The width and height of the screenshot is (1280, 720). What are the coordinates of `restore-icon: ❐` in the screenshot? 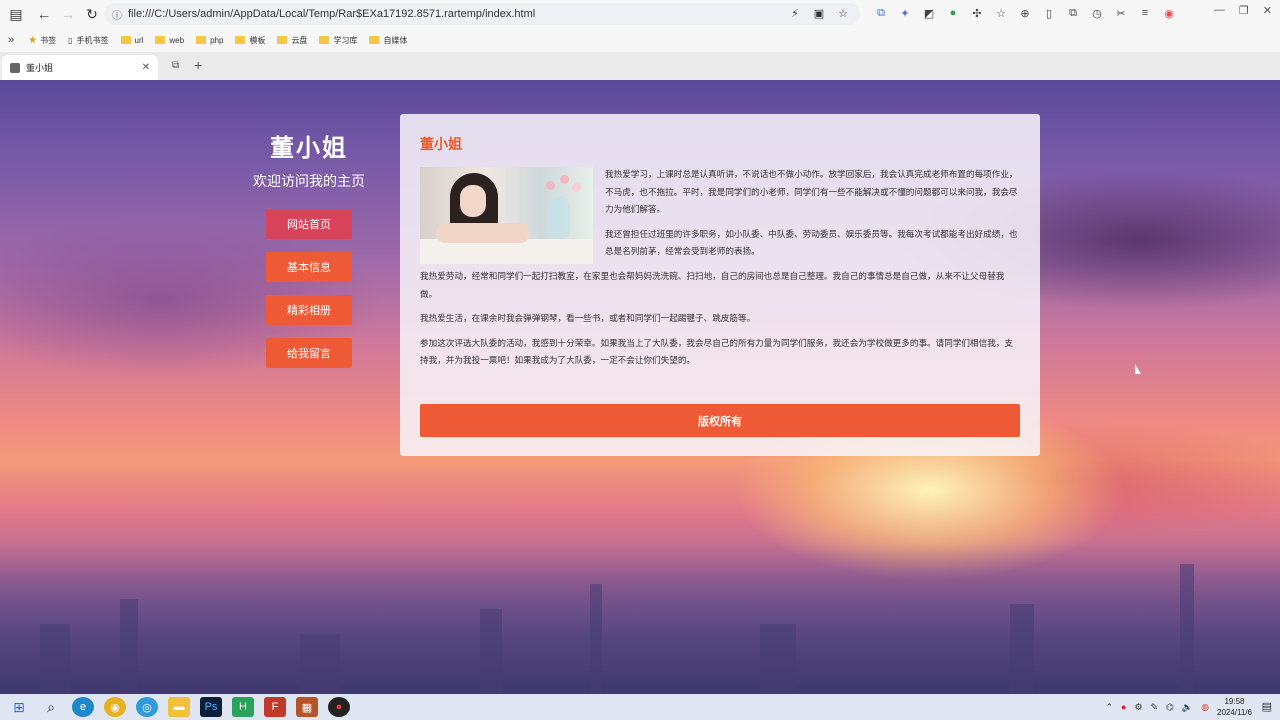 It's located at (1244, 10).